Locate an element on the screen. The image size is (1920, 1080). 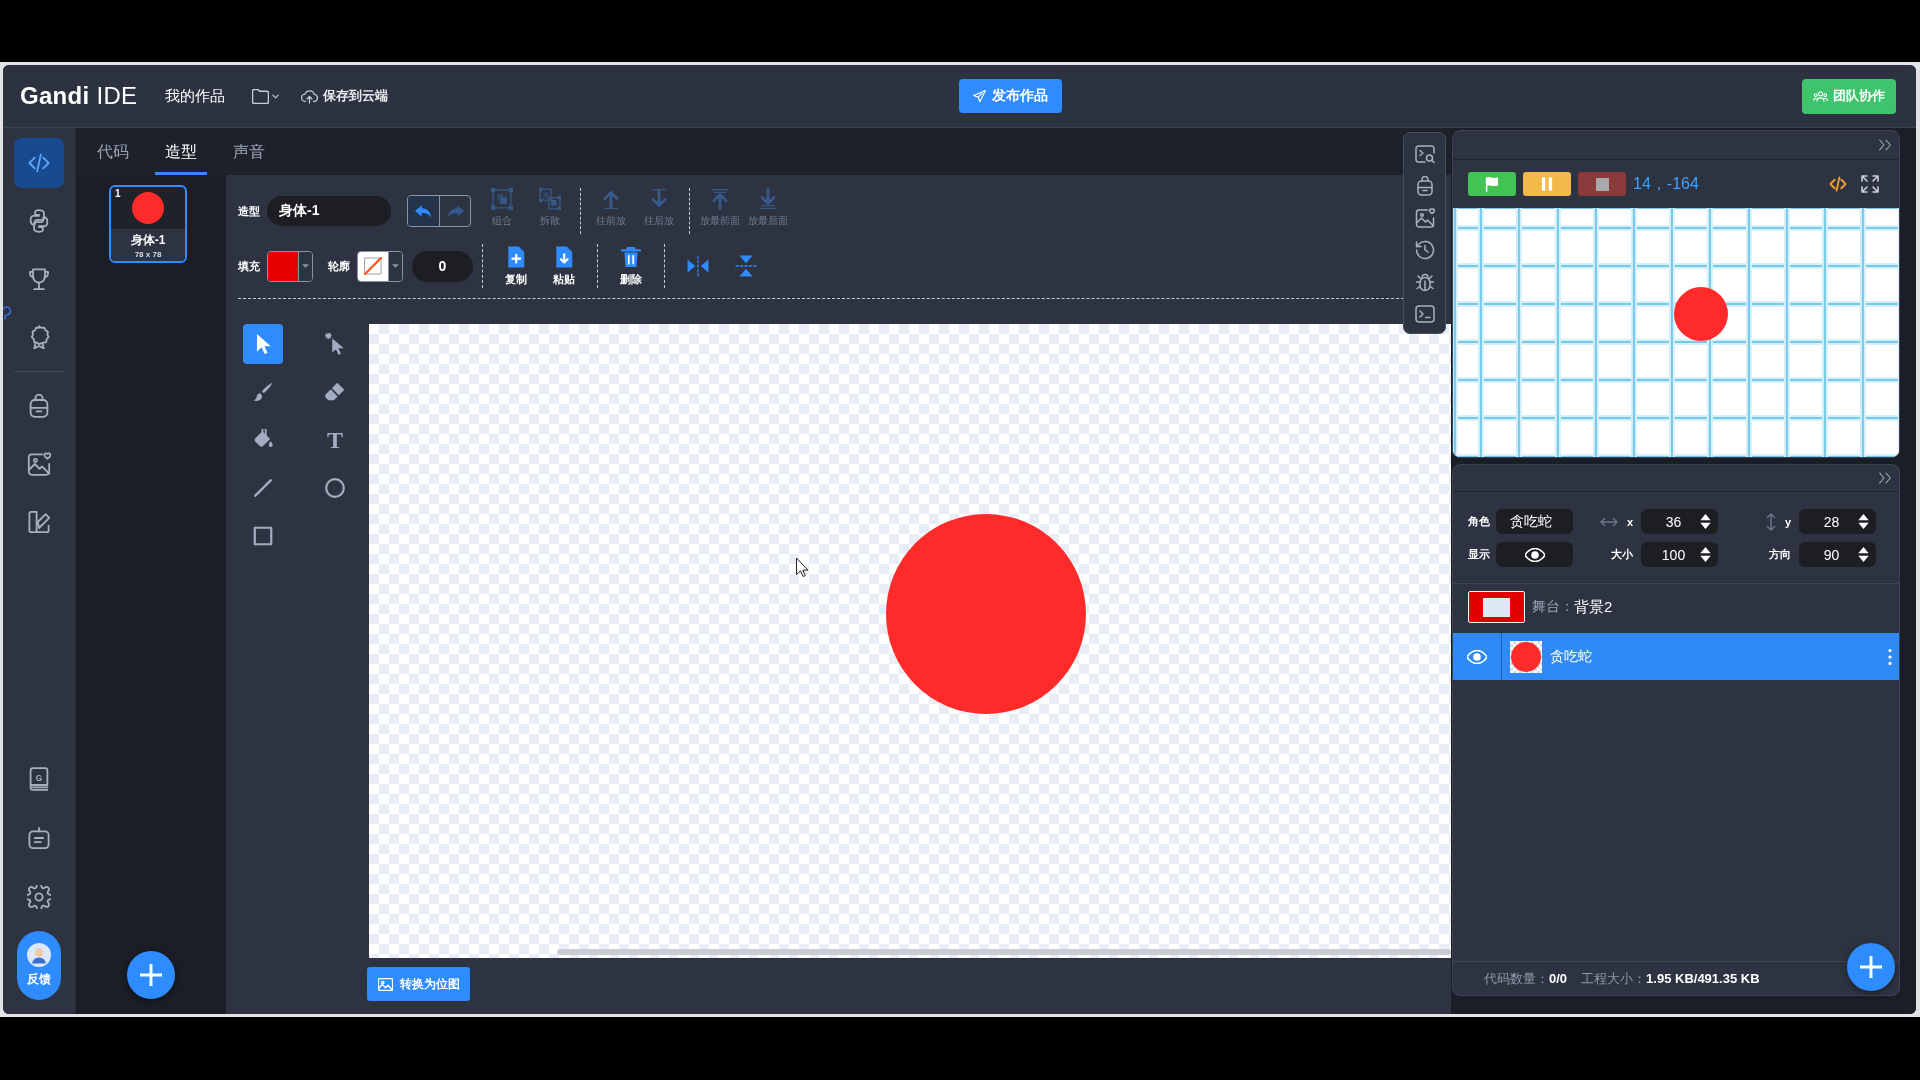
name-field: 贪吃蛇 is located at coordinates (1534, 521).